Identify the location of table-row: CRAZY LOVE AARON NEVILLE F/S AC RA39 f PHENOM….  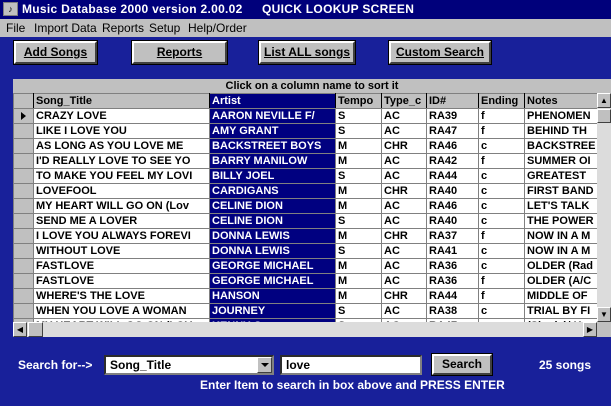
(311, 116).